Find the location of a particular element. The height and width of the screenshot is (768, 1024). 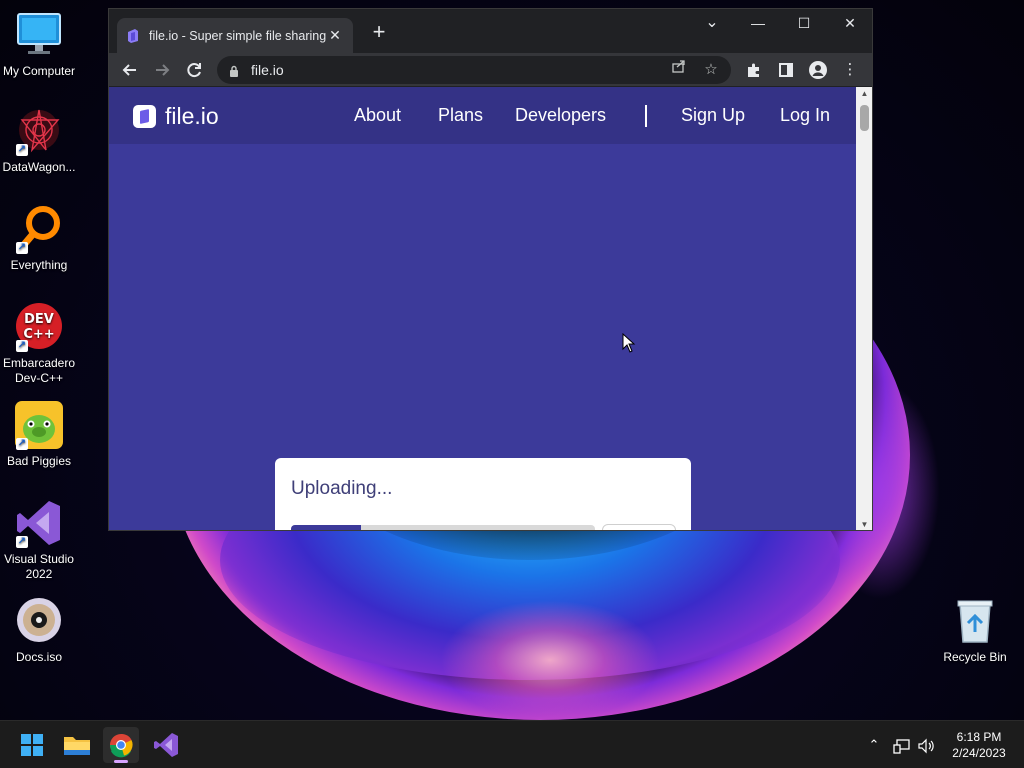

file-explorer-icon is located at coordinates (77, 745).